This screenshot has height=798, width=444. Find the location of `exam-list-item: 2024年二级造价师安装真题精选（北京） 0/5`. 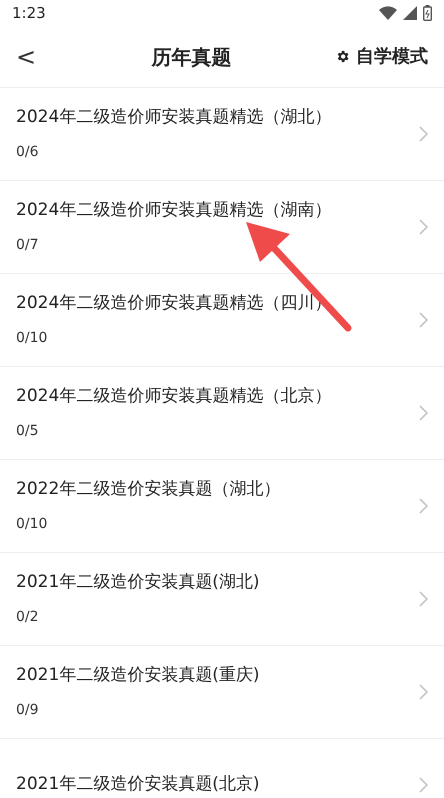

exam-list-item: 2024年二级造价师安装真题精选（北京） 0/5 is located at coordinates (222, 413).